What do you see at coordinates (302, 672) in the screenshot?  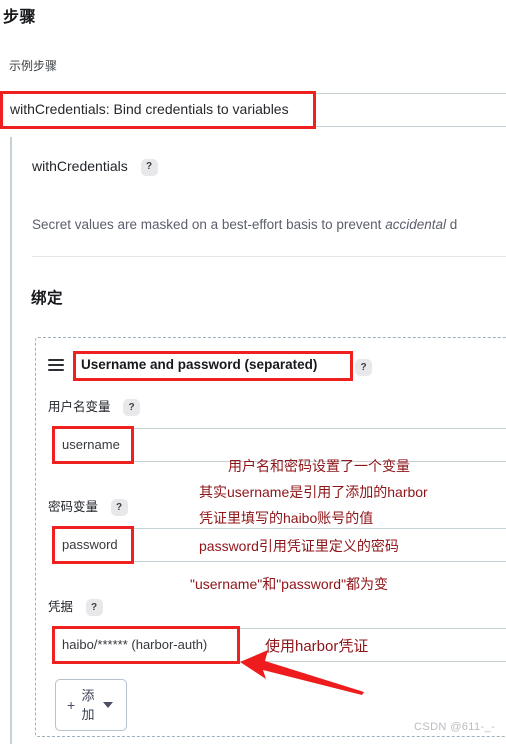 I see `annotation-arrow-icon` at bounding box center [302, 672].